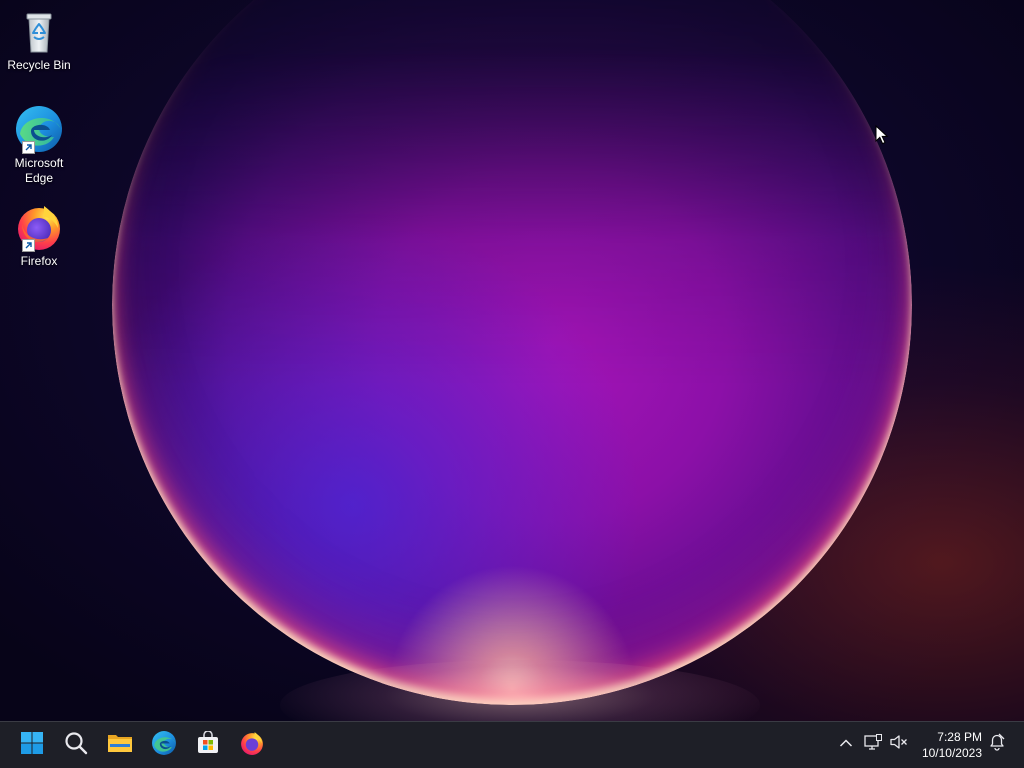 This screenshot has height=768, width=1024. I want to click on file-explorer-button, so click(120, 745).